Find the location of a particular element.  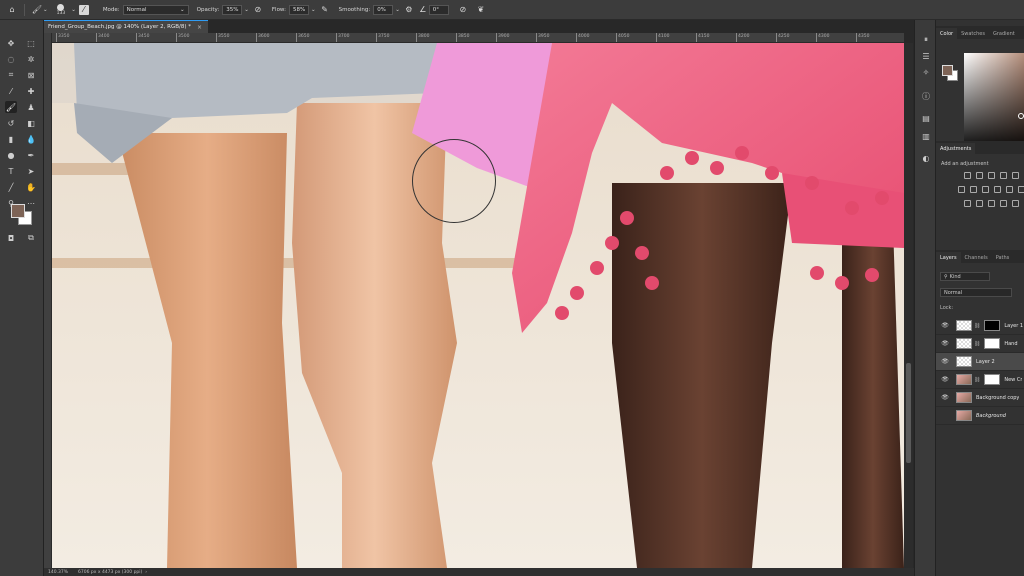

layer-name: Background is located at coordinates (991, 416).